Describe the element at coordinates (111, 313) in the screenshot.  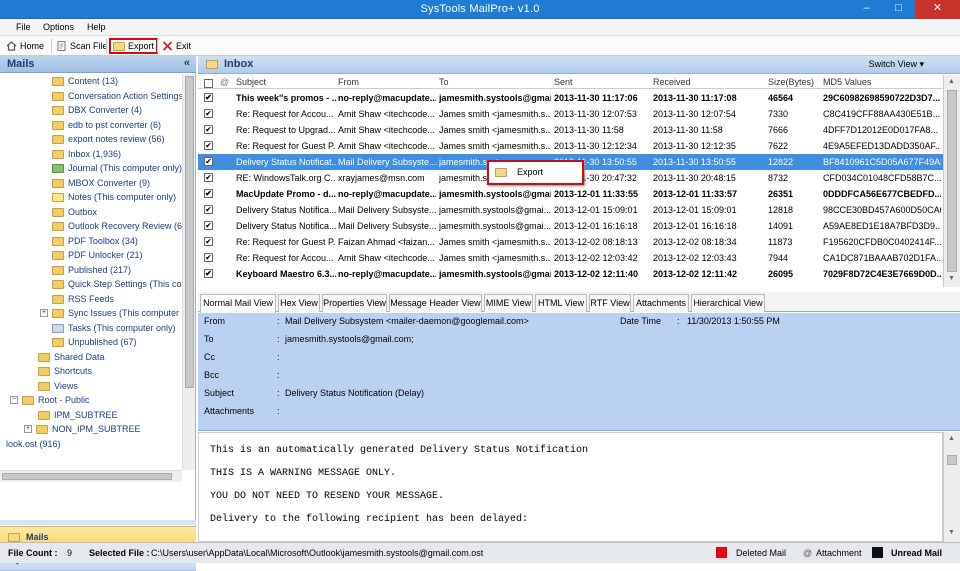
I see `folder-item: + Sync Issues (This computer o` at that location.